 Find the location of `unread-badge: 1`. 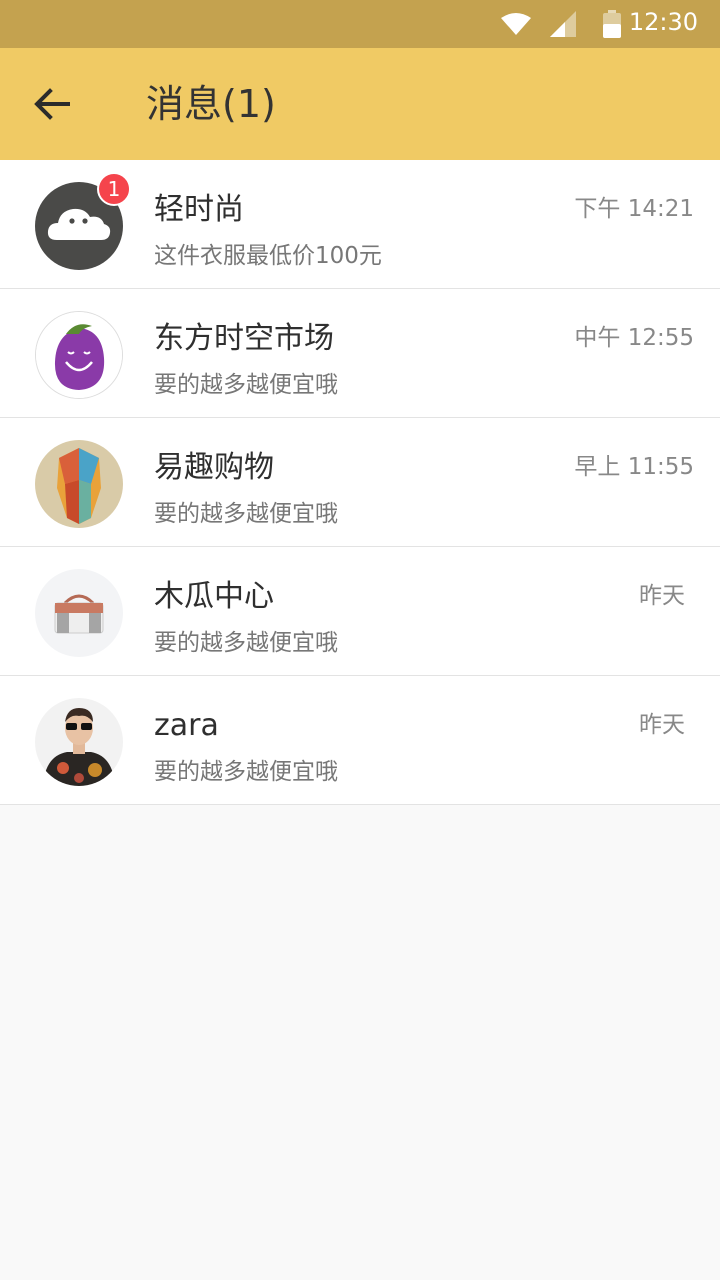

unread-badge: 1 is located at coordinates (114, 189).